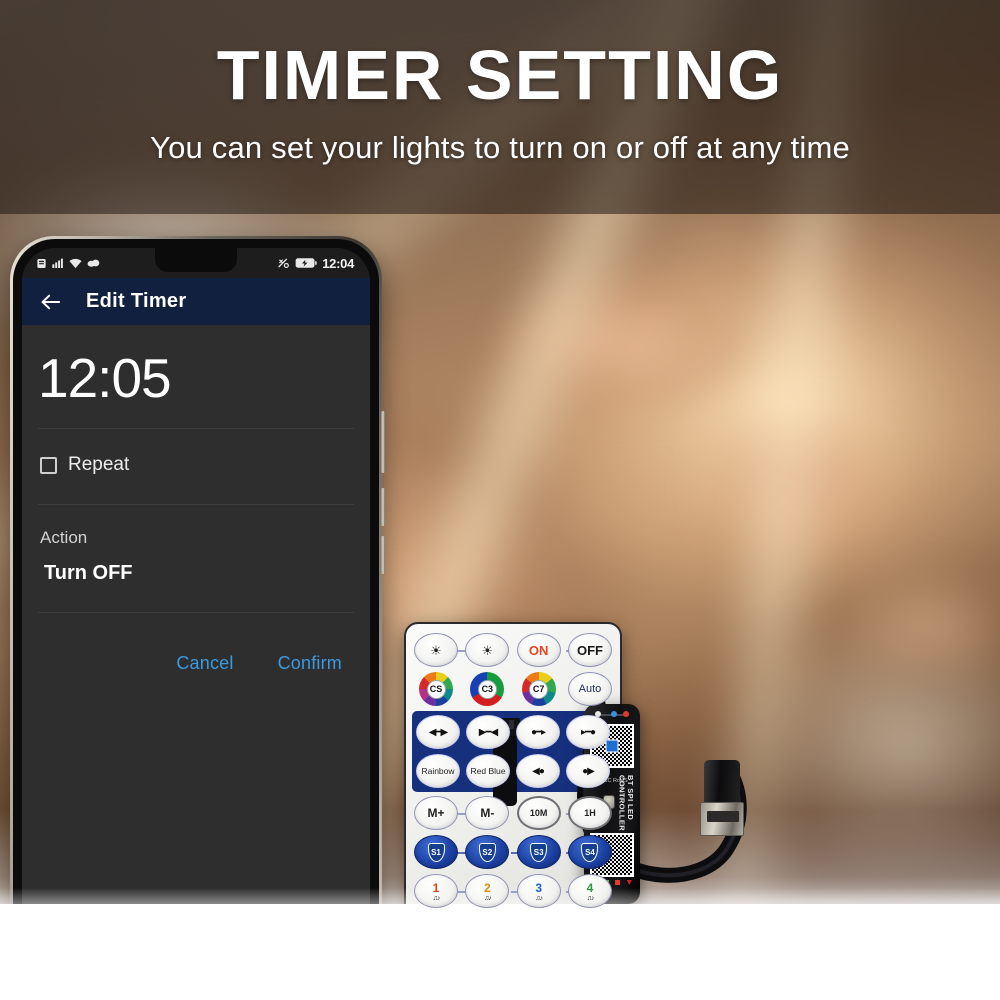 The image size is (1000, 1000). I want to click on brightness-down-key: ☀, so click(487, 650).